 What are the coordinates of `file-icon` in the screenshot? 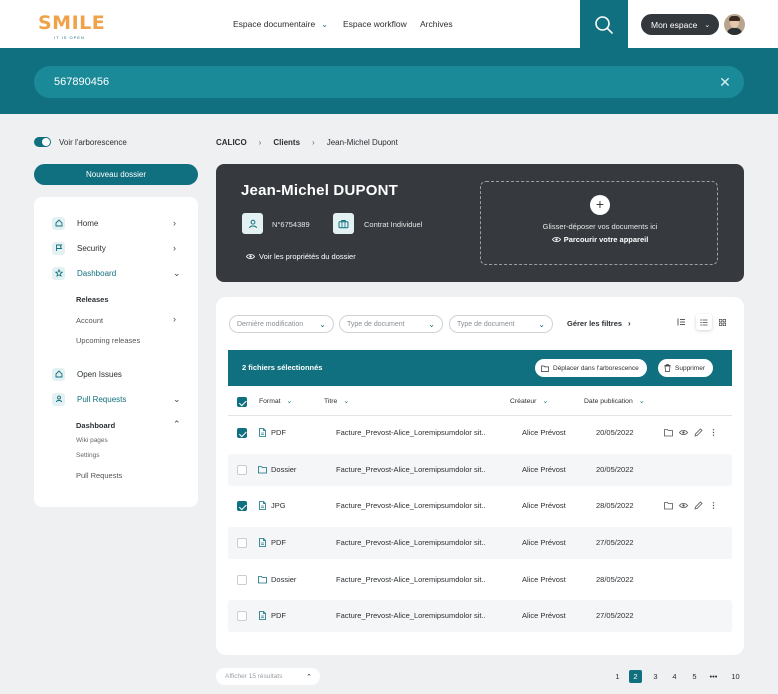 It's located at (262, 542).